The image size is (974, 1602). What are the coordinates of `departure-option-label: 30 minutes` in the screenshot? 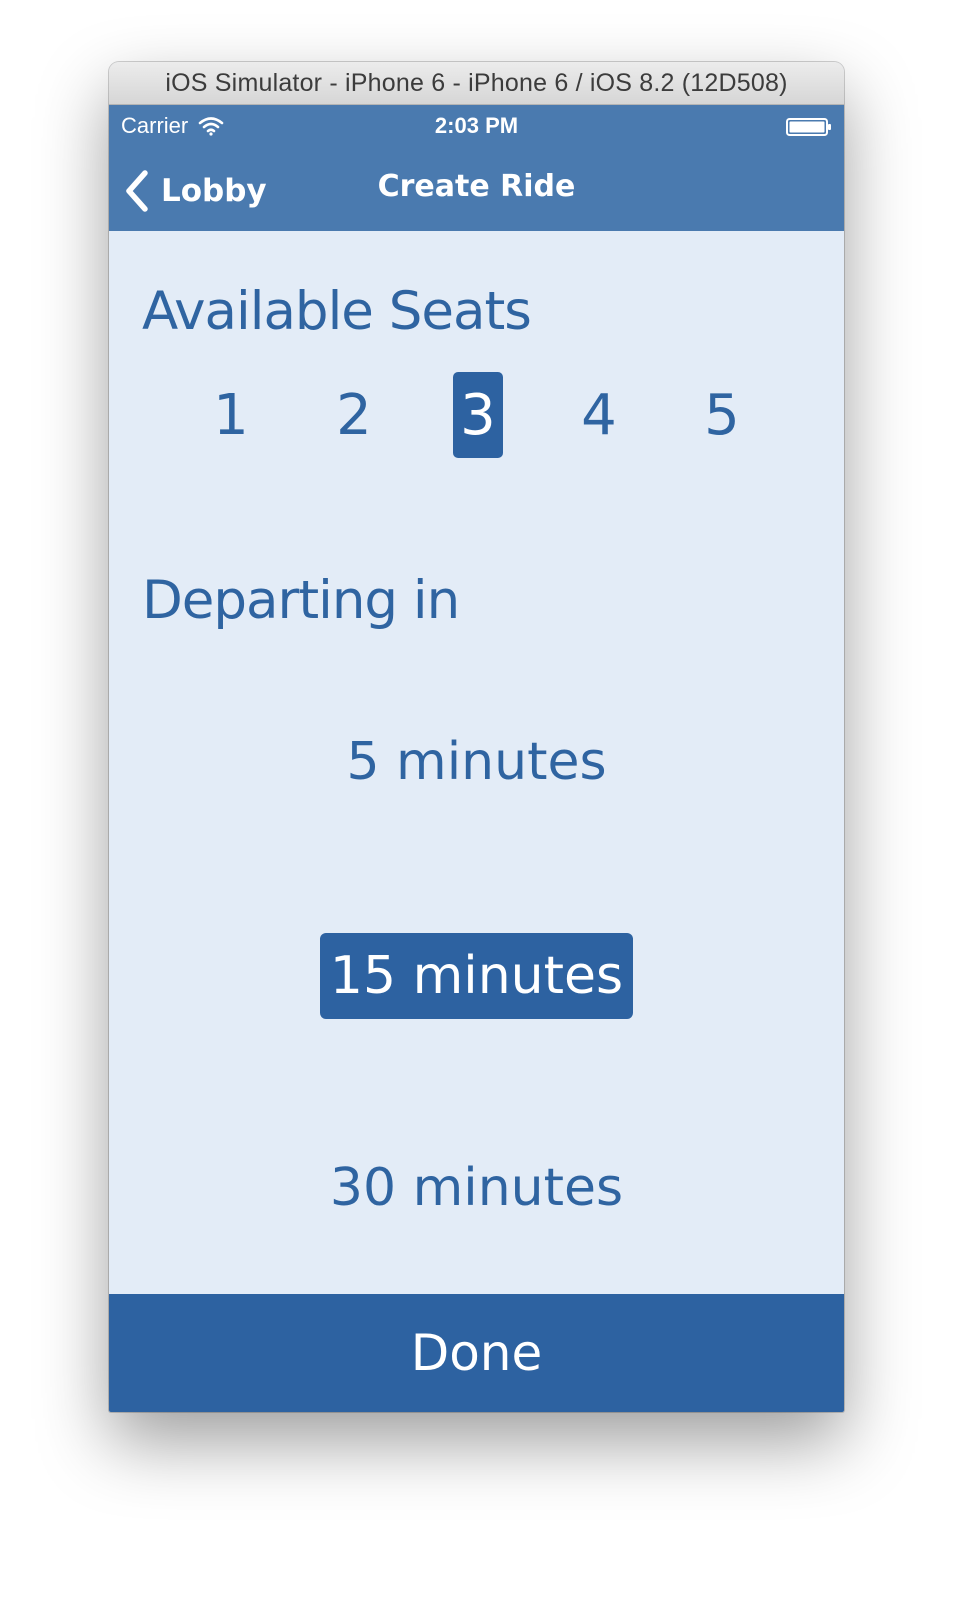 It's located at (476, 1188).